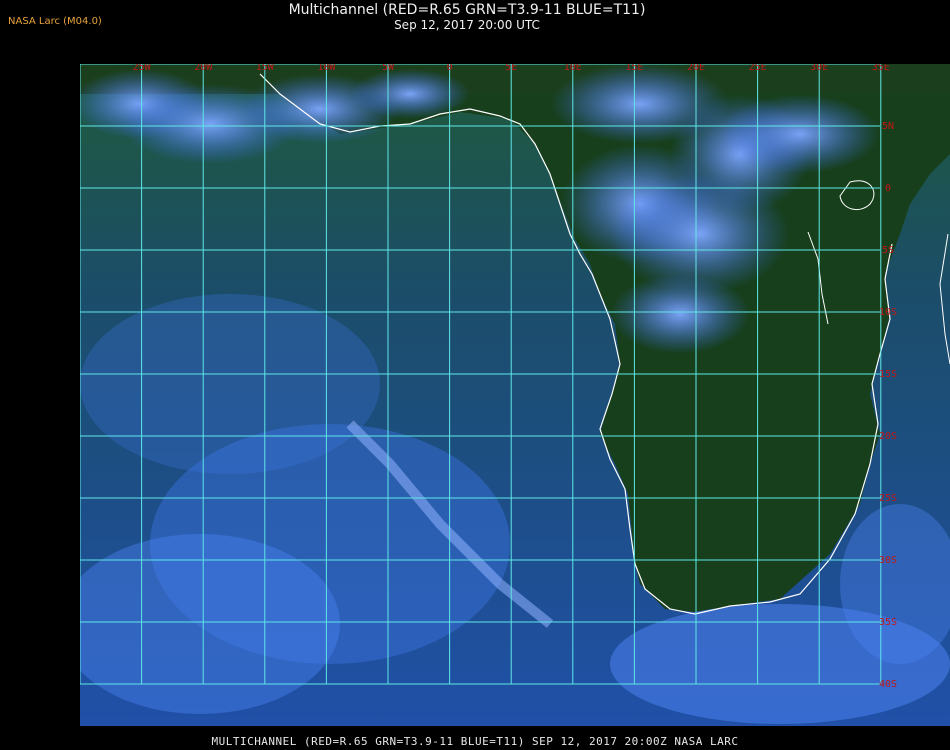 The image size is (950, 750). What do you see at coordinates (888, 250) in the screenshot?
I see `latitude-label: 5S` at bounding box center [888, 250].